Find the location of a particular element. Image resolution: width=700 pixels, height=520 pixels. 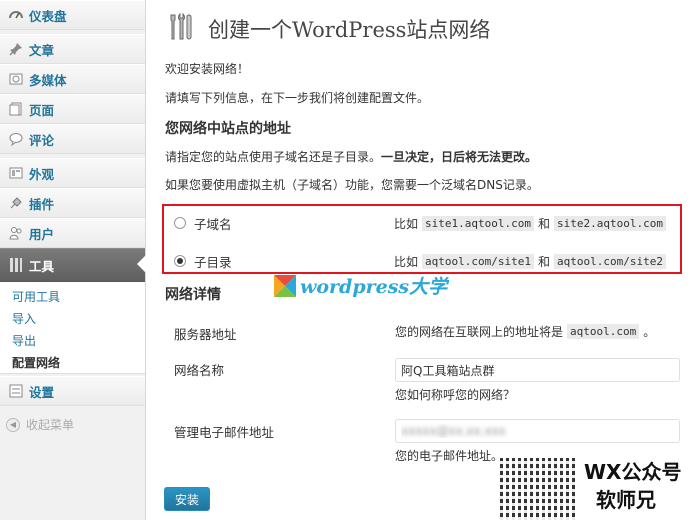

example-code: site2.aqtool.com is located at coordinates (610, 223).